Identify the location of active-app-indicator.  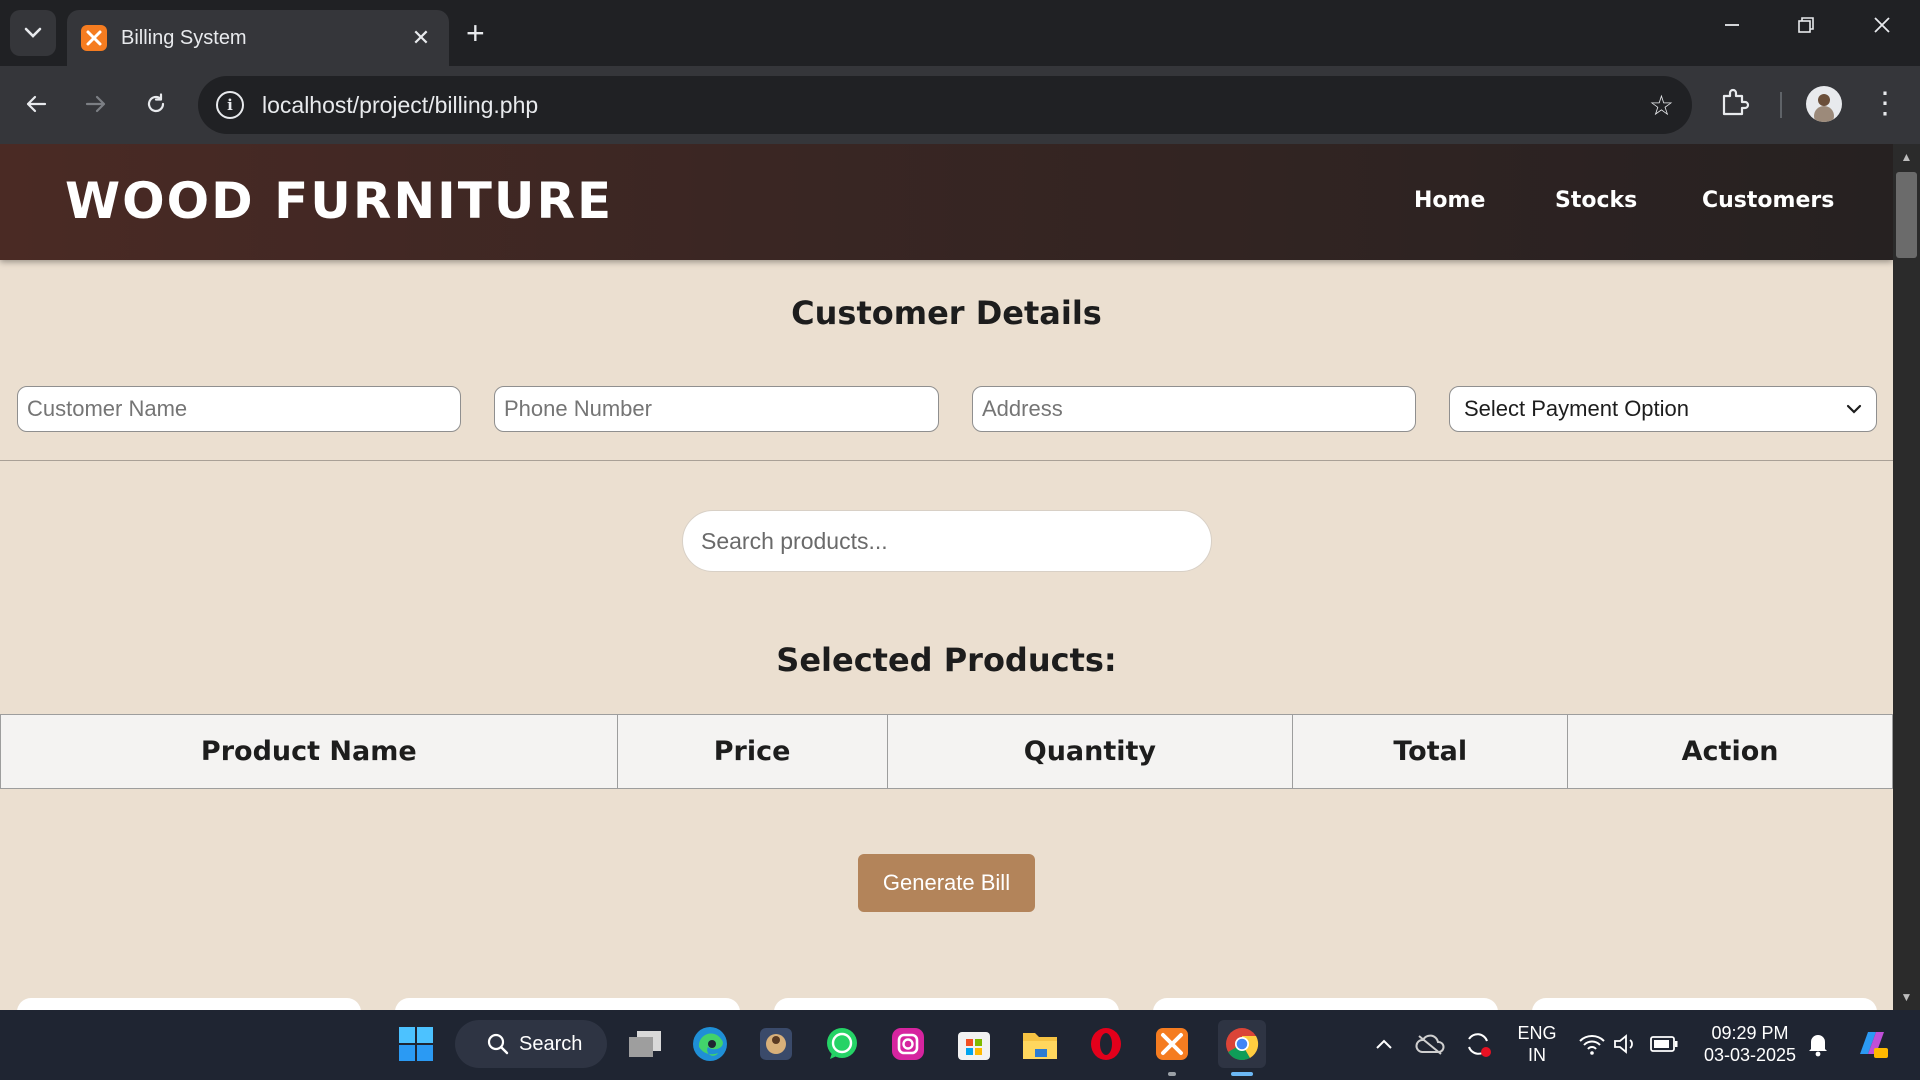
(1242, 1074).